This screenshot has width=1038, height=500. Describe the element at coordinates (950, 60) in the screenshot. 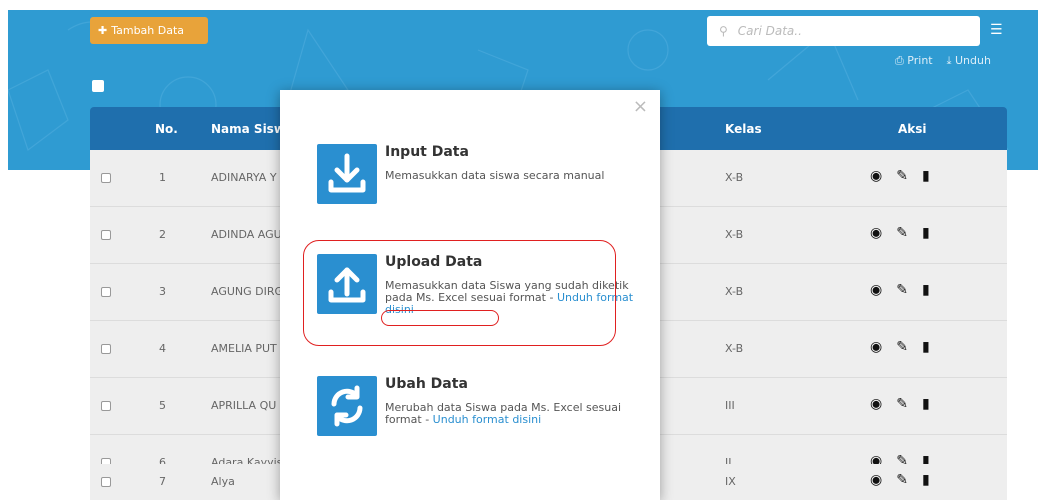

I see `download-icon: ⤓` at that location.